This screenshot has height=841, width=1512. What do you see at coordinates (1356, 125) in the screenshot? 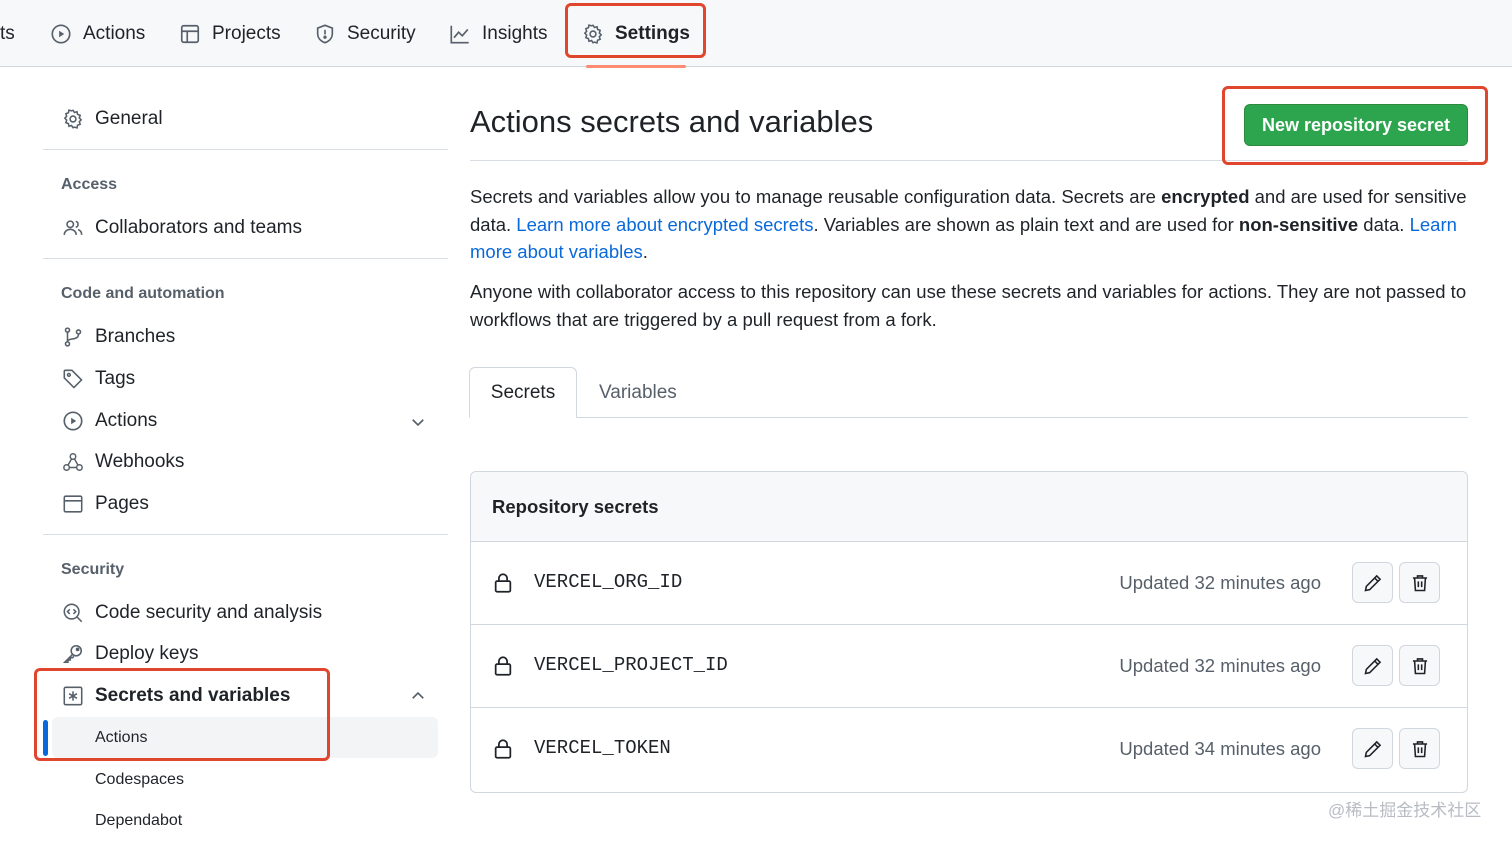
I see `new-repository-secret-button: New repository secret` at bounding box center [1356, 125].